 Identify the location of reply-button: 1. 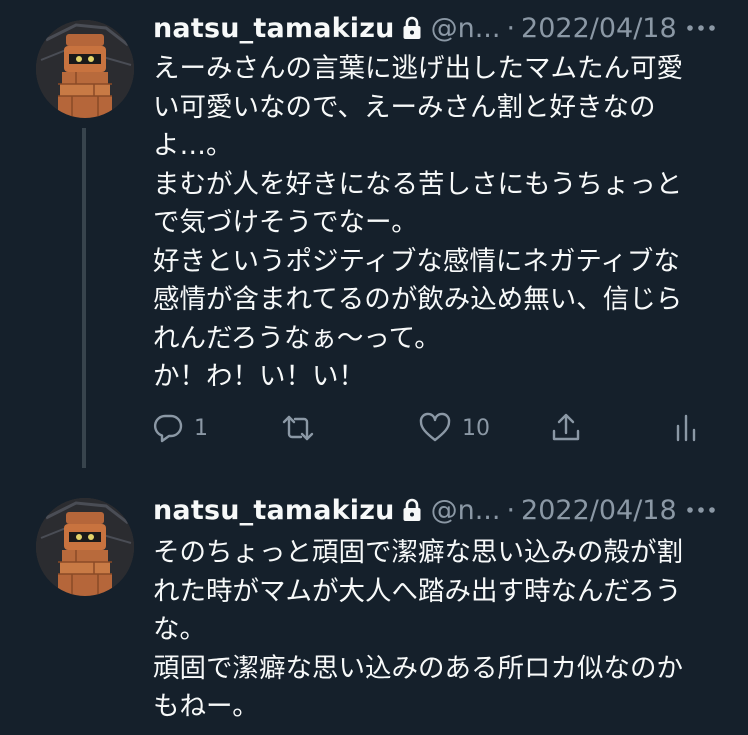
(180, 428).